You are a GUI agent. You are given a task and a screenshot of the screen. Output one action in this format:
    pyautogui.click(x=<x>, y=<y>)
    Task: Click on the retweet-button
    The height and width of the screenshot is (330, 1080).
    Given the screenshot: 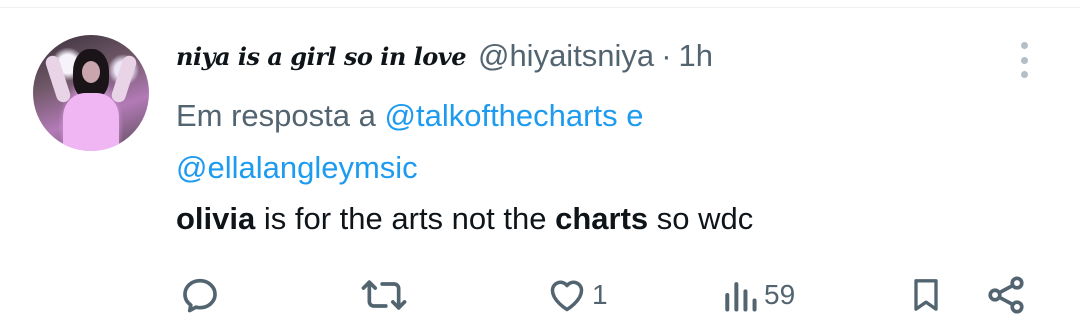 What is the action you would take?
    pyautogui.click(x=384, y=295)
    